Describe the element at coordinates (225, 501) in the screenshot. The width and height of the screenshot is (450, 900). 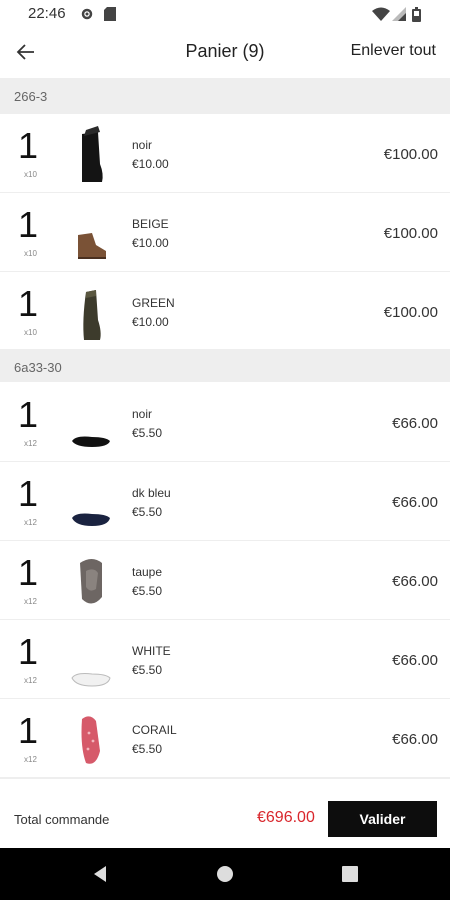
I see `cart-item: 1 x12 dk bleu €5.50 €66.00` at that location.